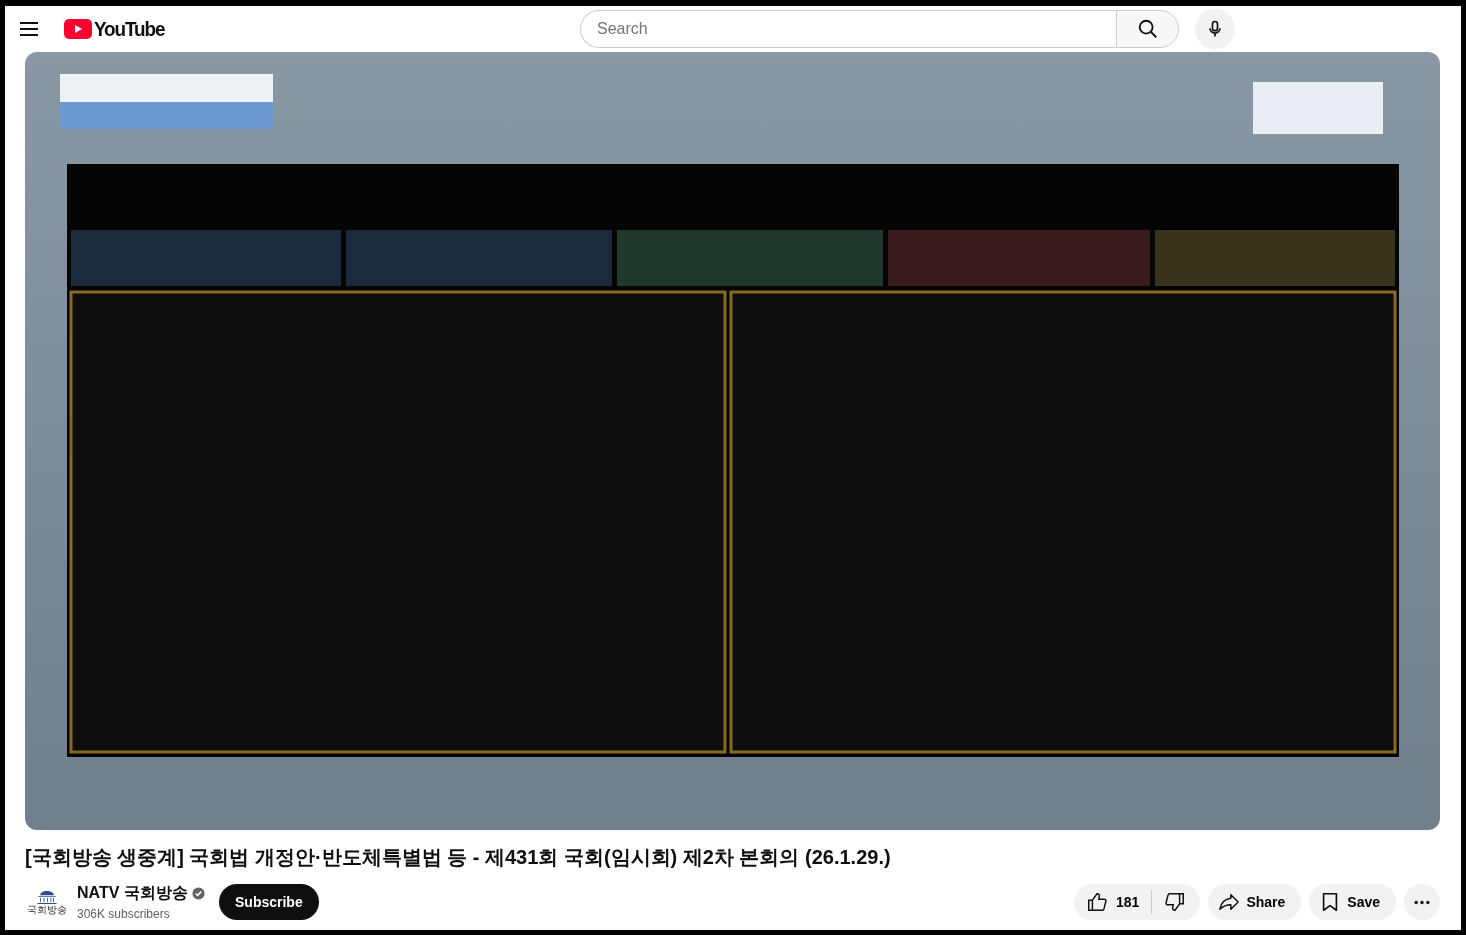  What do you see at coordinates (118, 29) in the screenshot?
I see `youtube-logo: YouTube` at bounding box center [118, 29].